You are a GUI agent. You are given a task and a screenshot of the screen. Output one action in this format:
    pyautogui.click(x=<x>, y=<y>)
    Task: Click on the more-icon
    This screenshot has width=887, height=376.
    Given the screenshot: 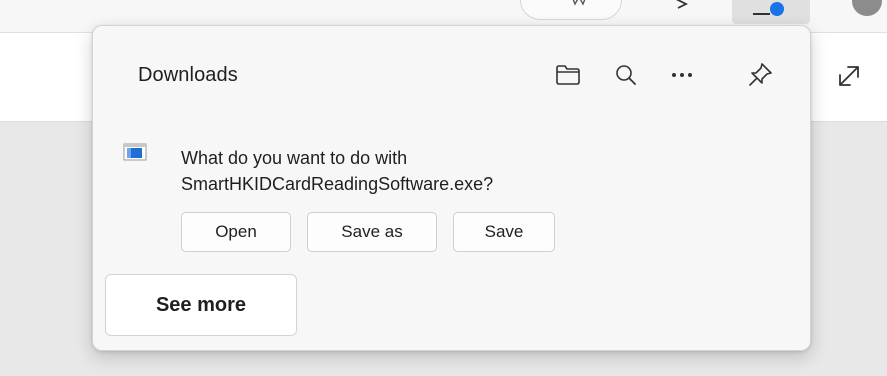 What is the action you would take?
    pyautogui.click(x=682, y=75)
    